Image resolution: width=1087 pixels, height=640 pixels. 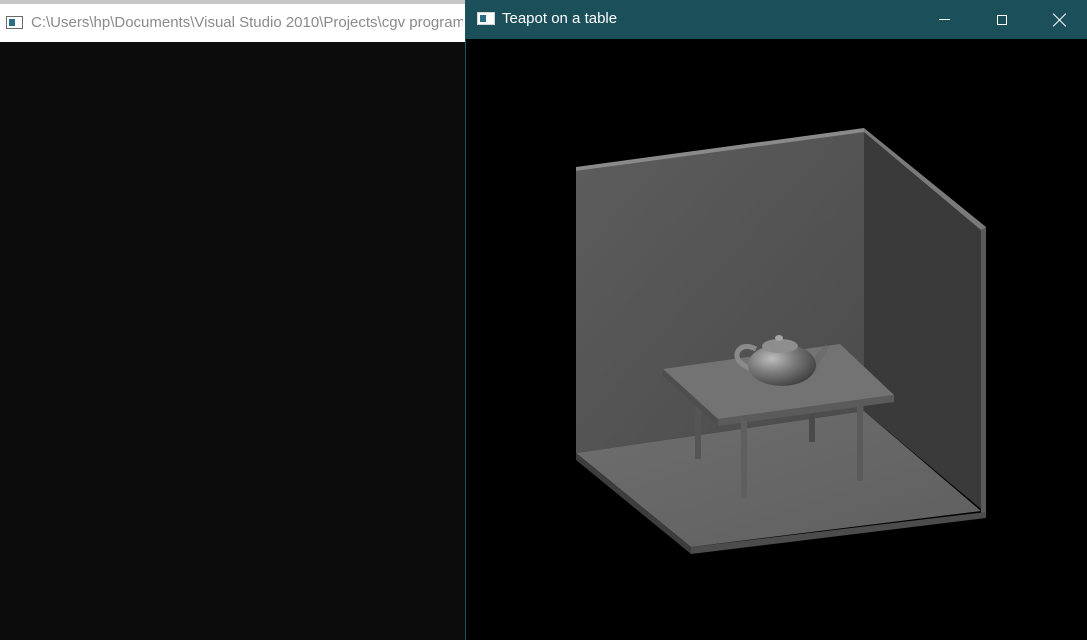 I want to click on right-wall-edge, so click(x=983, y=372).